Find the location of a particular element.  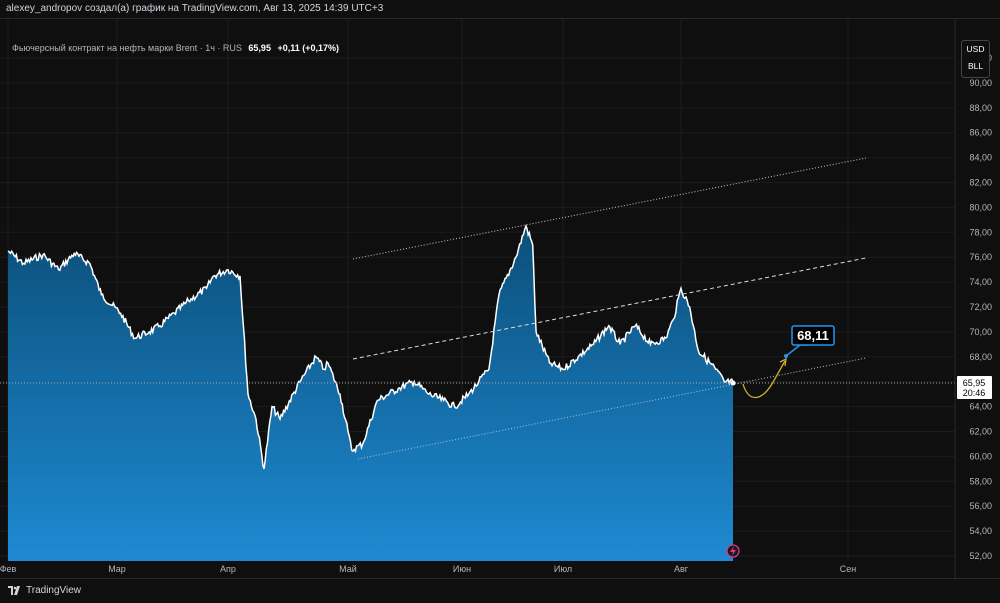

last-price: 65,95 is located at coordinates (259, 48).